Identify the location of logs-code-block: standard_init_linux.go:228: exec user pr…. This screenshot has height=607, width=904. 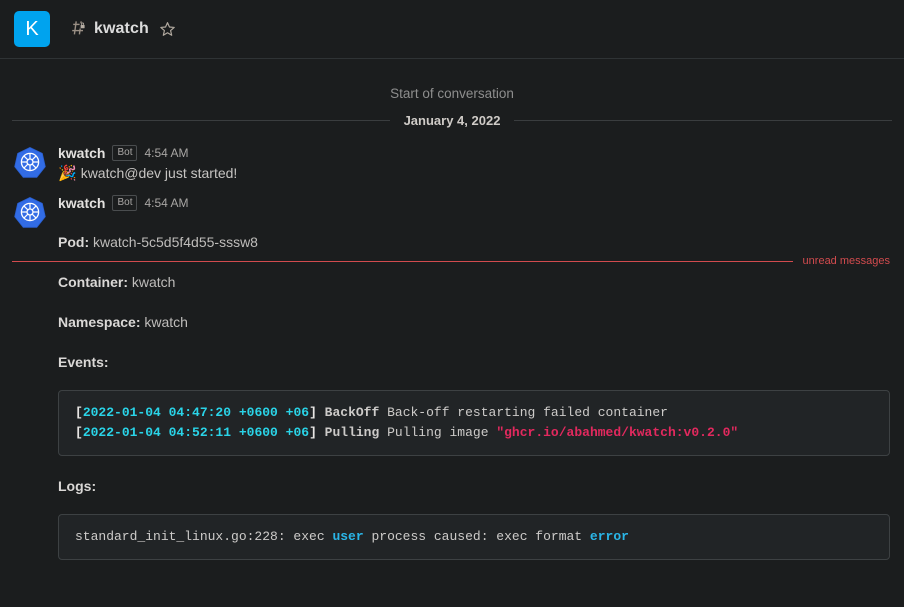
(474, 537).